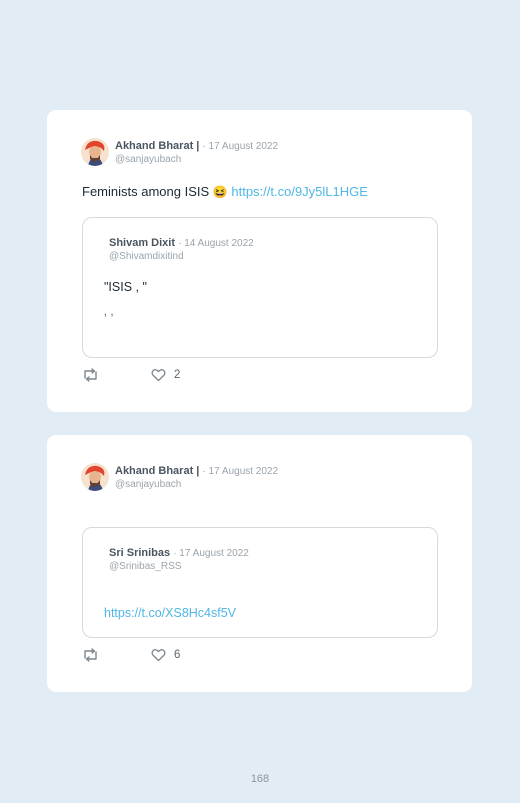  I want to click on tweet-link: https://t.co/9Jy5lL1HGE, so click(299, 191).